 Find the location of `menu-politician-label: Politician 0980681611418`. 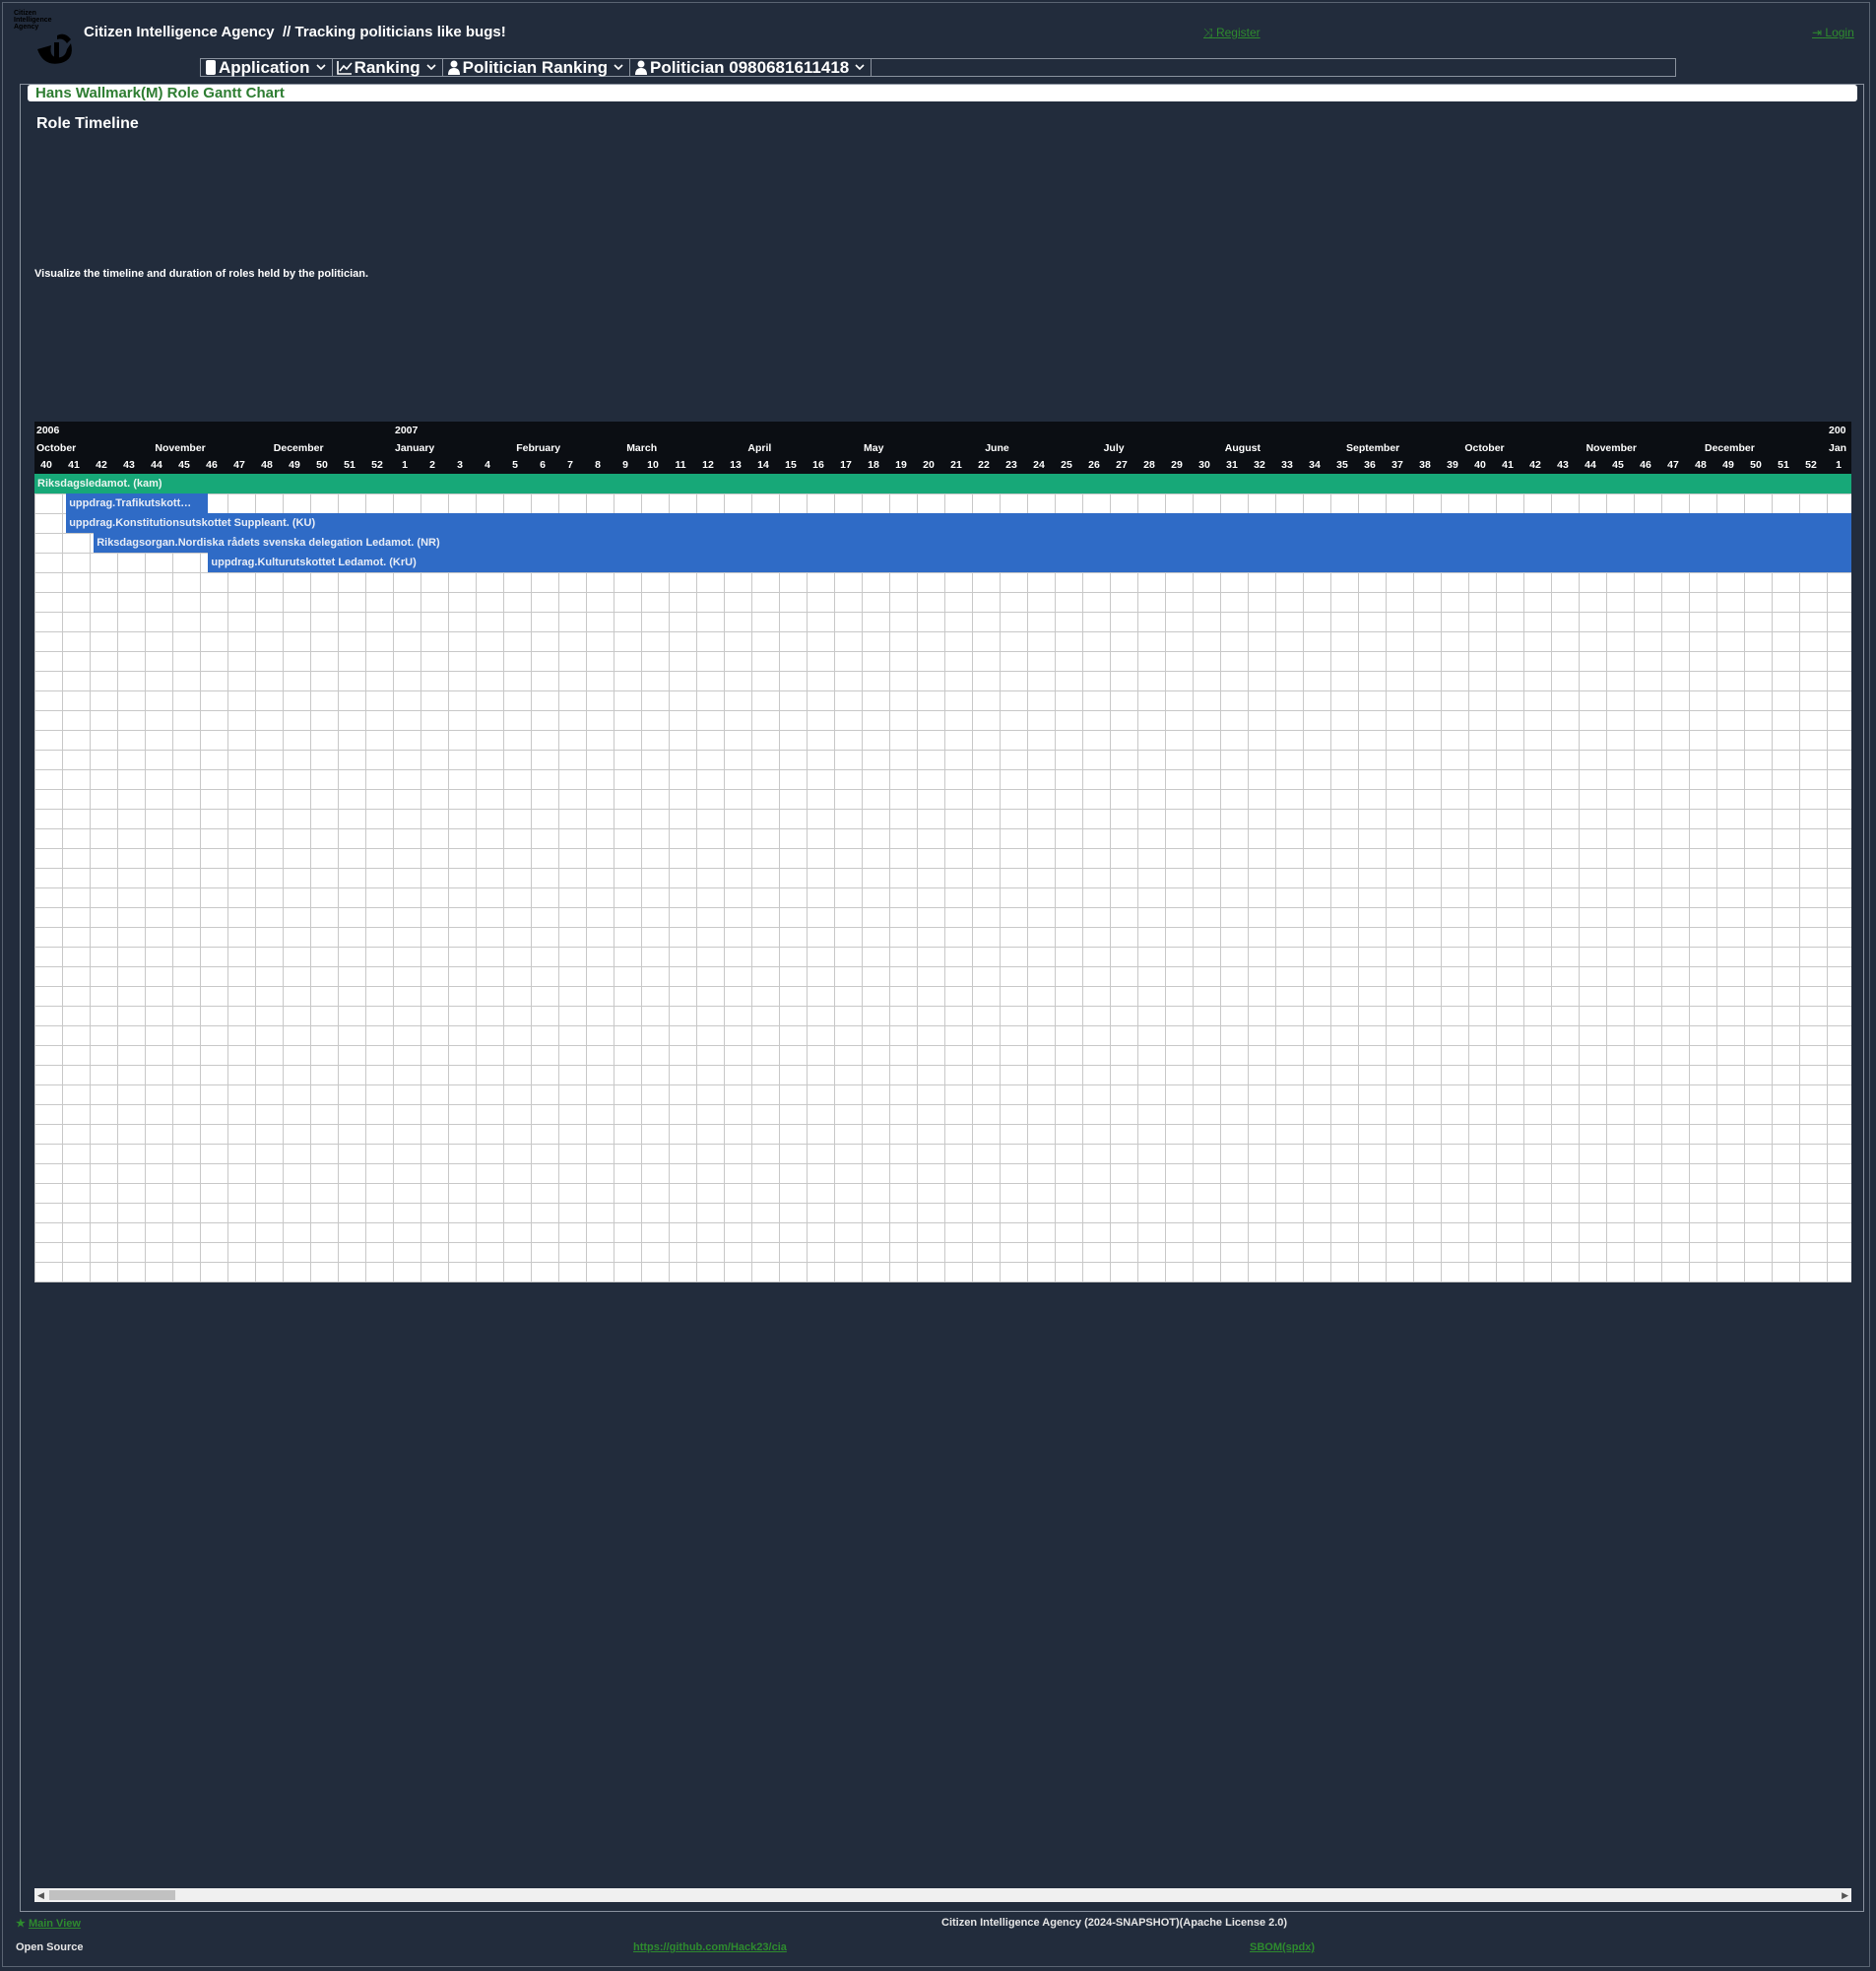

menu-politician-label: Politician 0980681611418 is located at coordinates (750, 68).